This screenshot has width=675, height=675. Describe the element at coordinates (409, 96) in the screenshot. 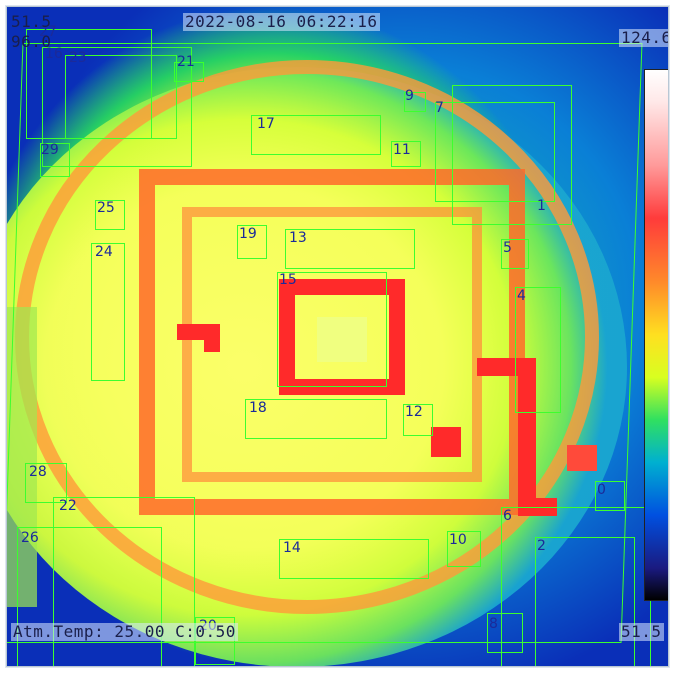

I see `roi-label: 9` at that location.